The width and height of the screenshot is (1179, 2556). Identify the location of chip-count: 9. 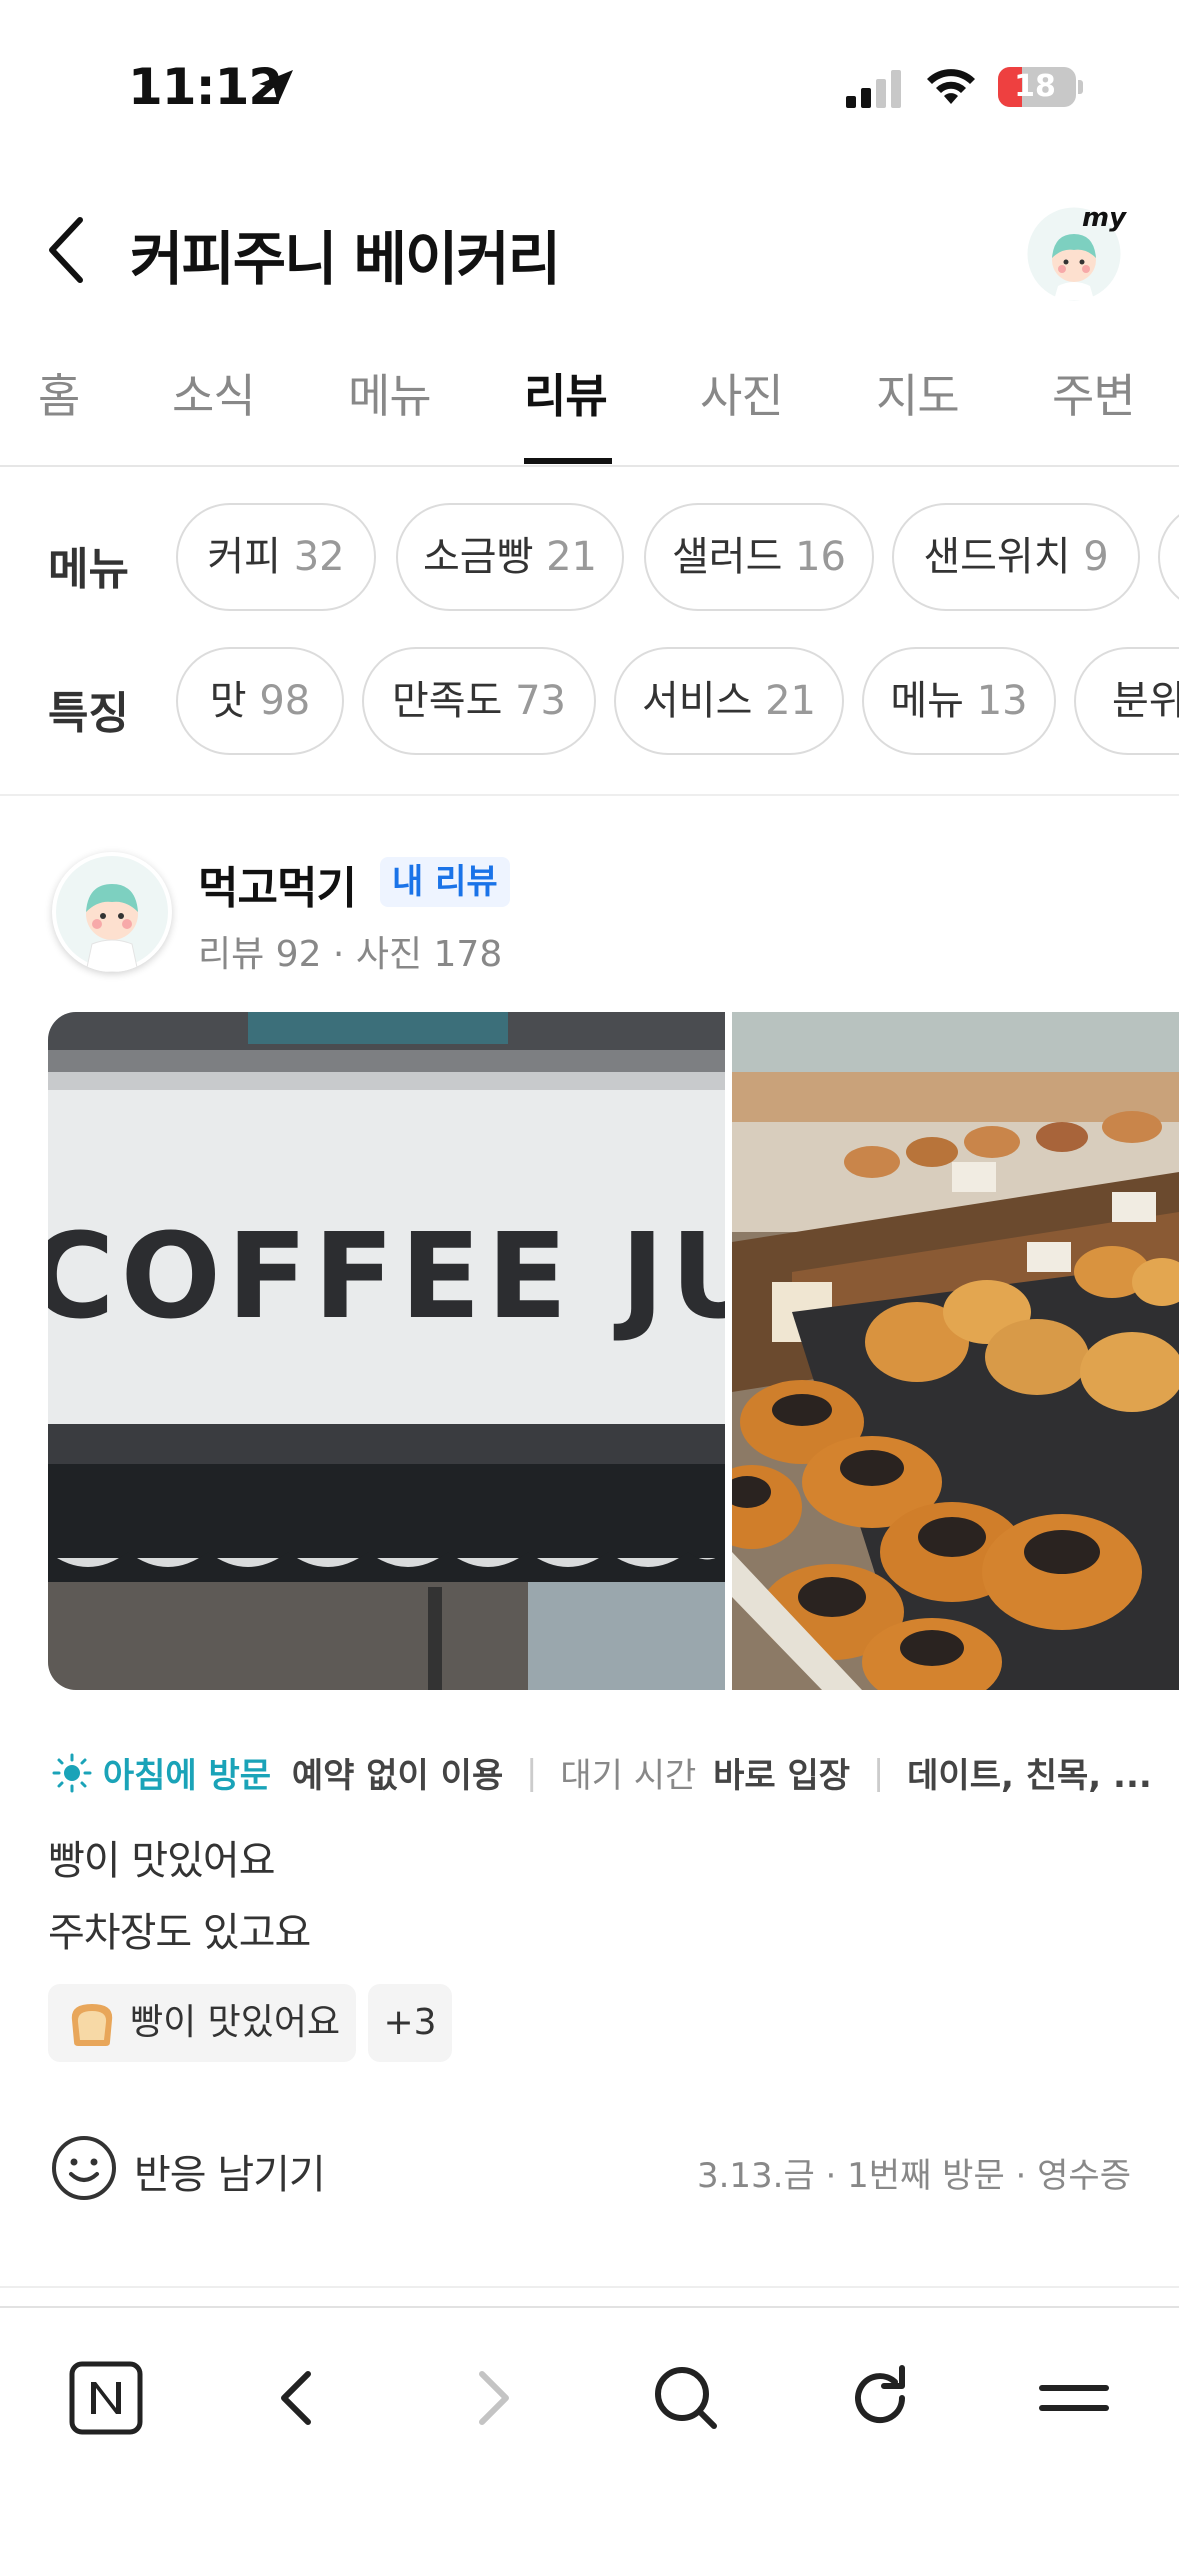
(1096, 557).